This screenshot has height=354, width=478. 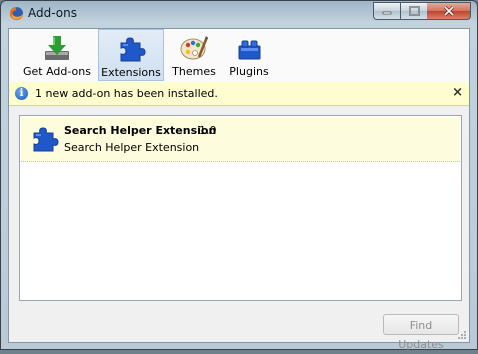 What do you see at coordinates (21, 93) in the screenshot?
I see `info-icon: i` at bounding box center [21, 93].